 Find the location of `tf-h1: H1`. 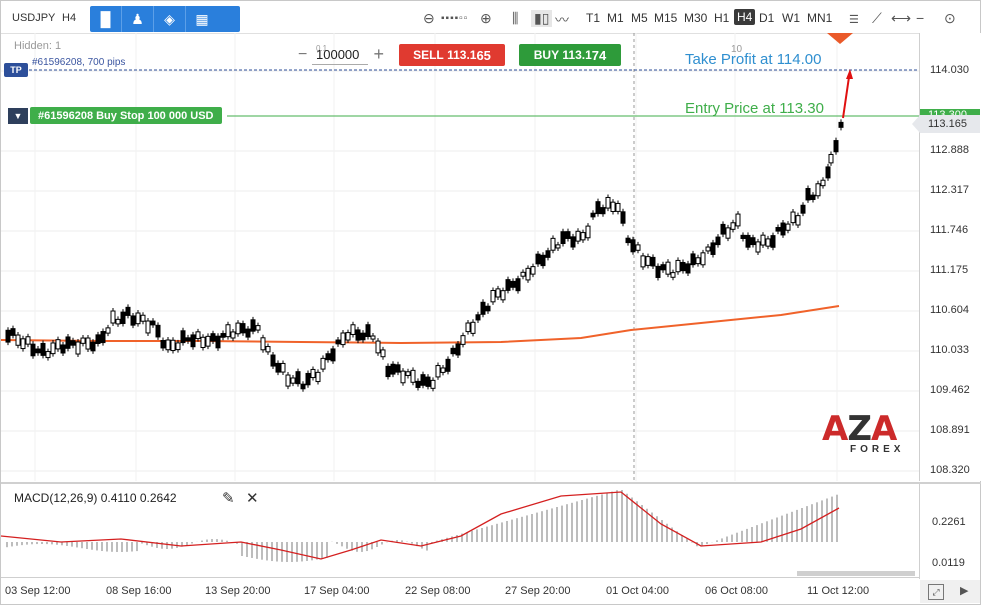

tf-h1: H1 is located at coordinates (721, 18).